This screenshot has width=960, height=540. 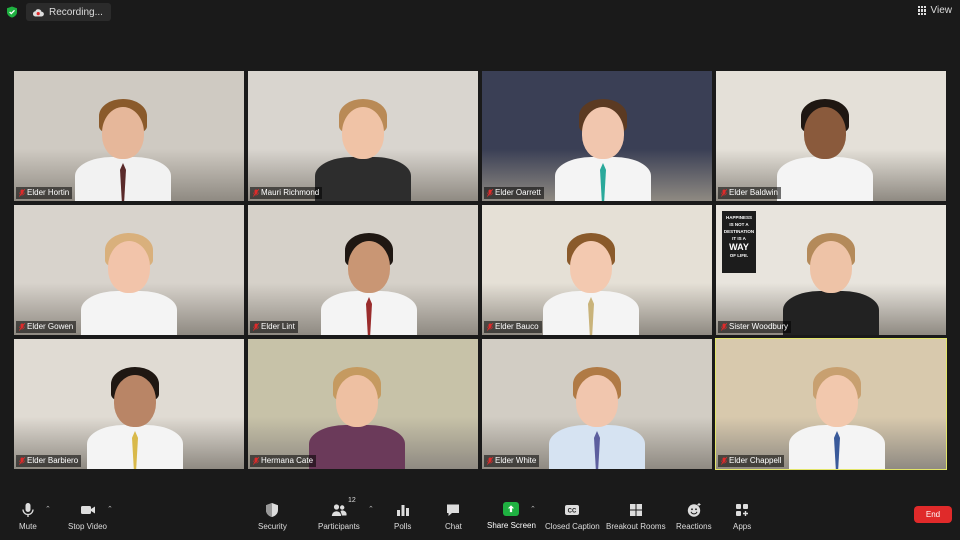 I want to click on participant-video-tile: Elder Gowen, so click(x=129, y=270).